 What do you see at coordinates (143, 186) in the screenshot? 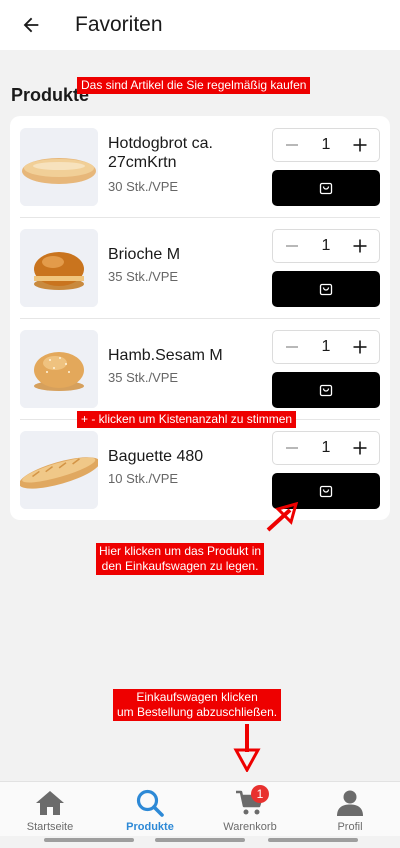
I see `product-unit: 30 Stk./VPE` at bounding box center [143, 186].